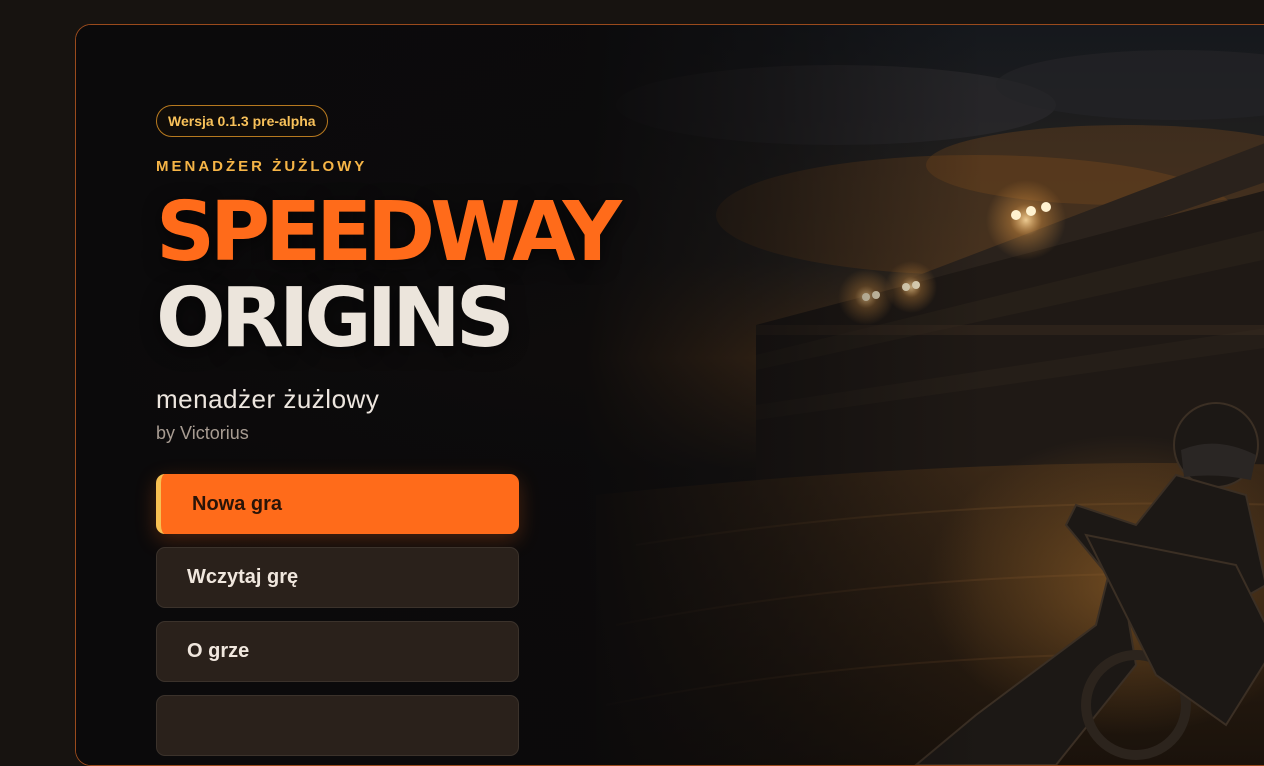  What do you see at coordinates (337, 577) in the screenshot?
I see `load-game-button: Wczytaj grę` at bounding box center [337, 577].